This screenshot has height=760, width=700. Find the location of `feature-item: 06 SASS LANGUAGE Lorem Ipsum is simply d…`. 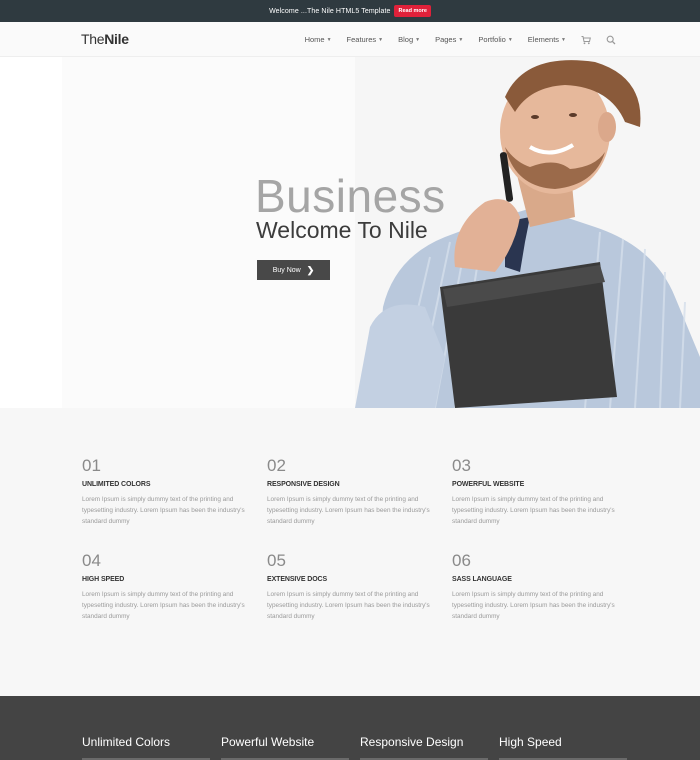

feature-item: 06 SASS LANGUAGE Lorem Ipsum is simply d… is located at coordinates (539, 586).